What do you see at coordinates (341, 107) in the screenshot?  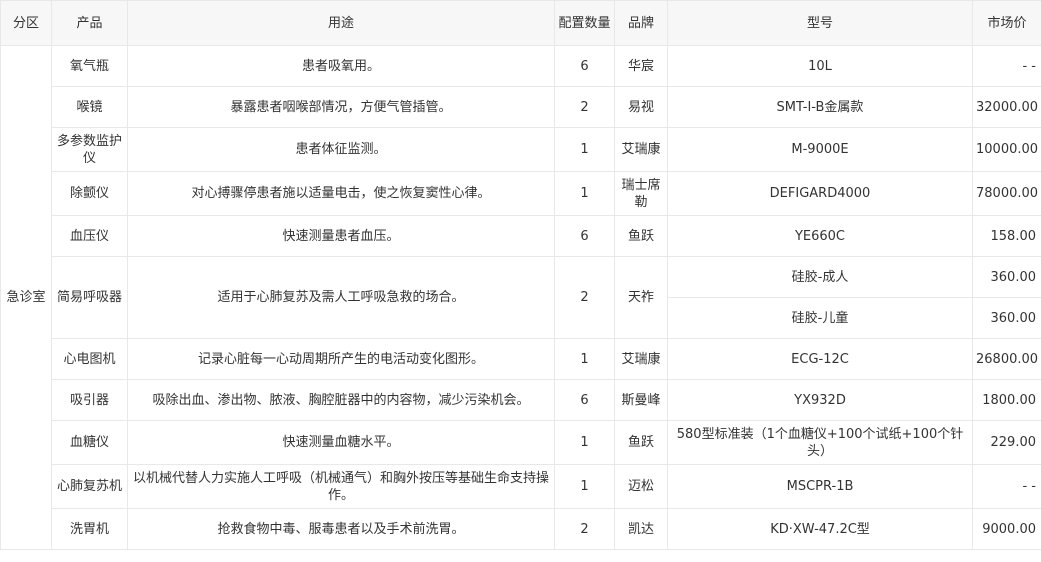 I see `usage-cell: 暴露患者咽喉部情况，方便气管插管。` at bounding box center [341, 107].